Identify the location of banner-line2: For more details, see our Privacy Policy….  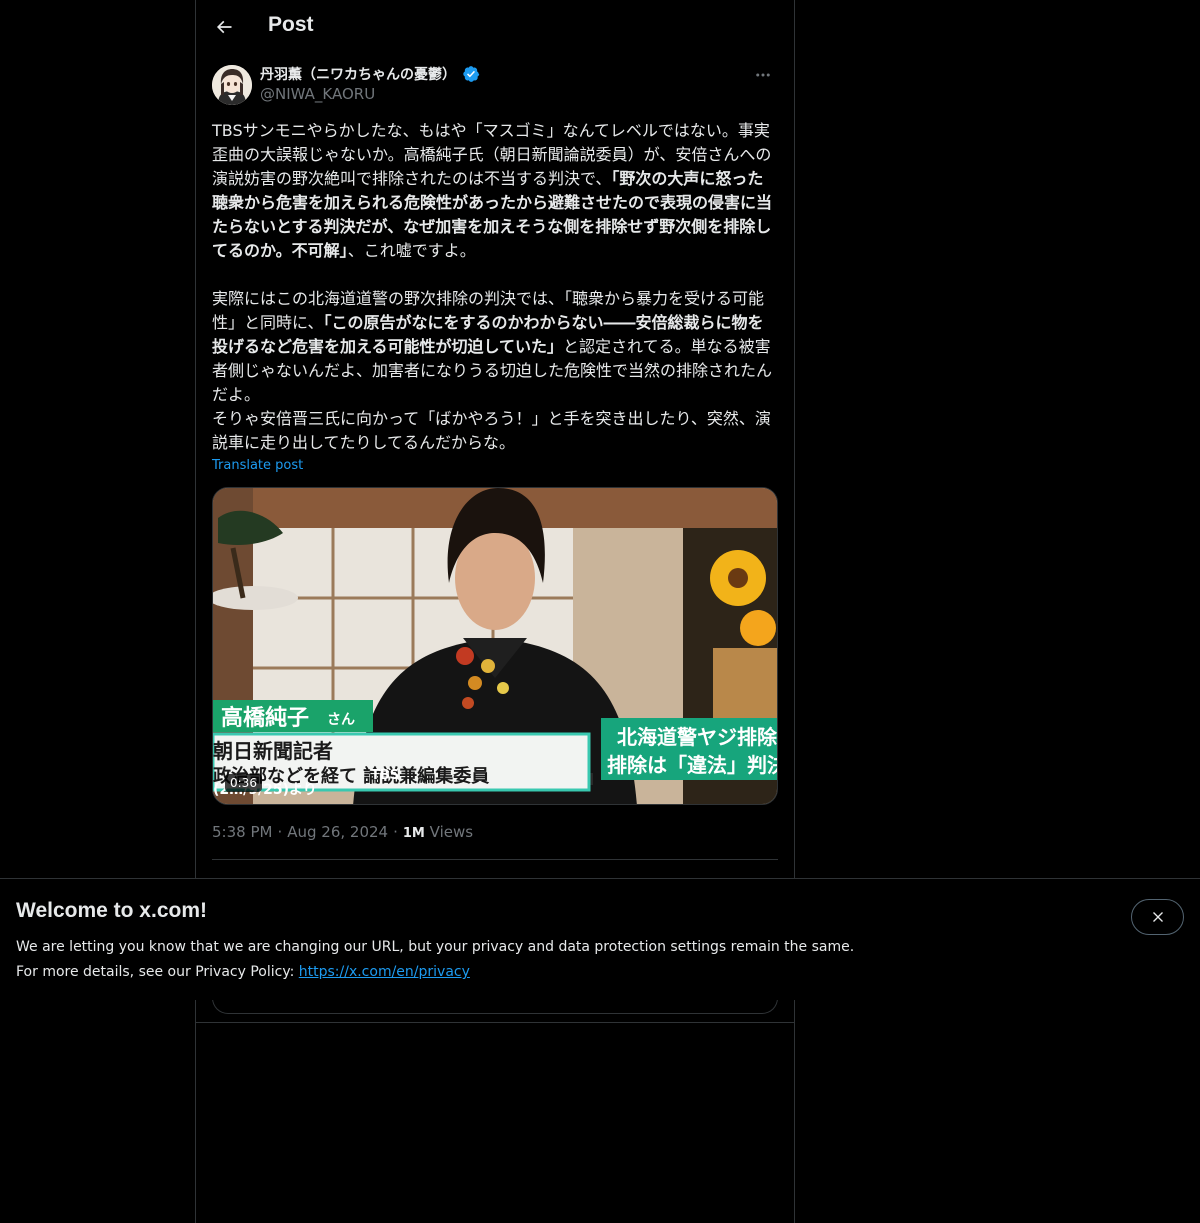
(435, 972).